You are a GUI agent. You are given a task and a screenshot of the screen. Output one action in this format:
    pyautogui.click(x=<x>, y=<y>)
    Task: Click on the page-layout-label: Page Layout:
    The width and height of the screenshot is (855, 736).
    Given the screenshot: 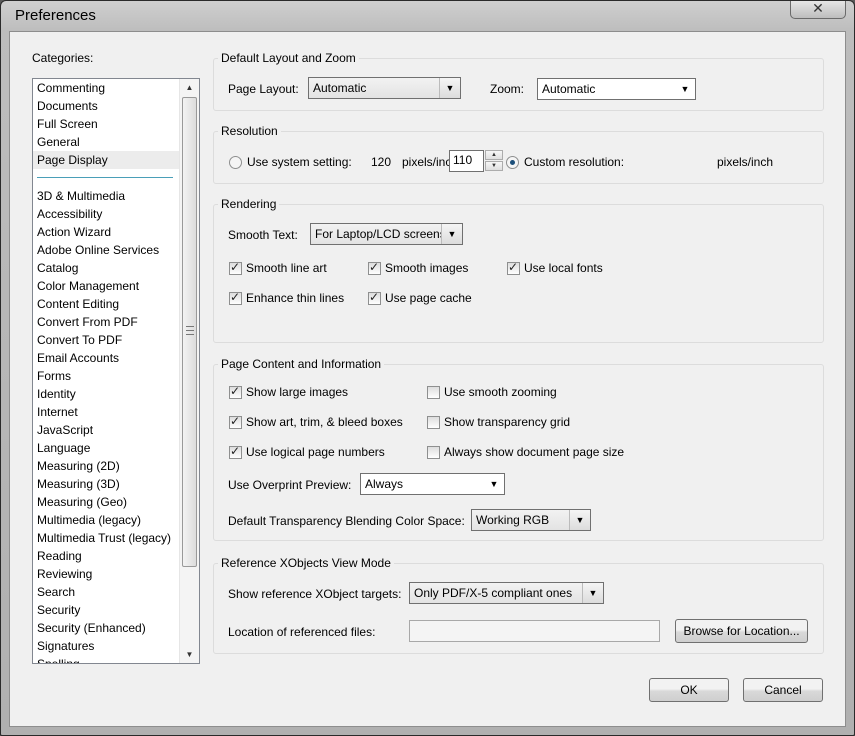 What is the action you would take?
    pyautogui.click(x=263, y=89)
    